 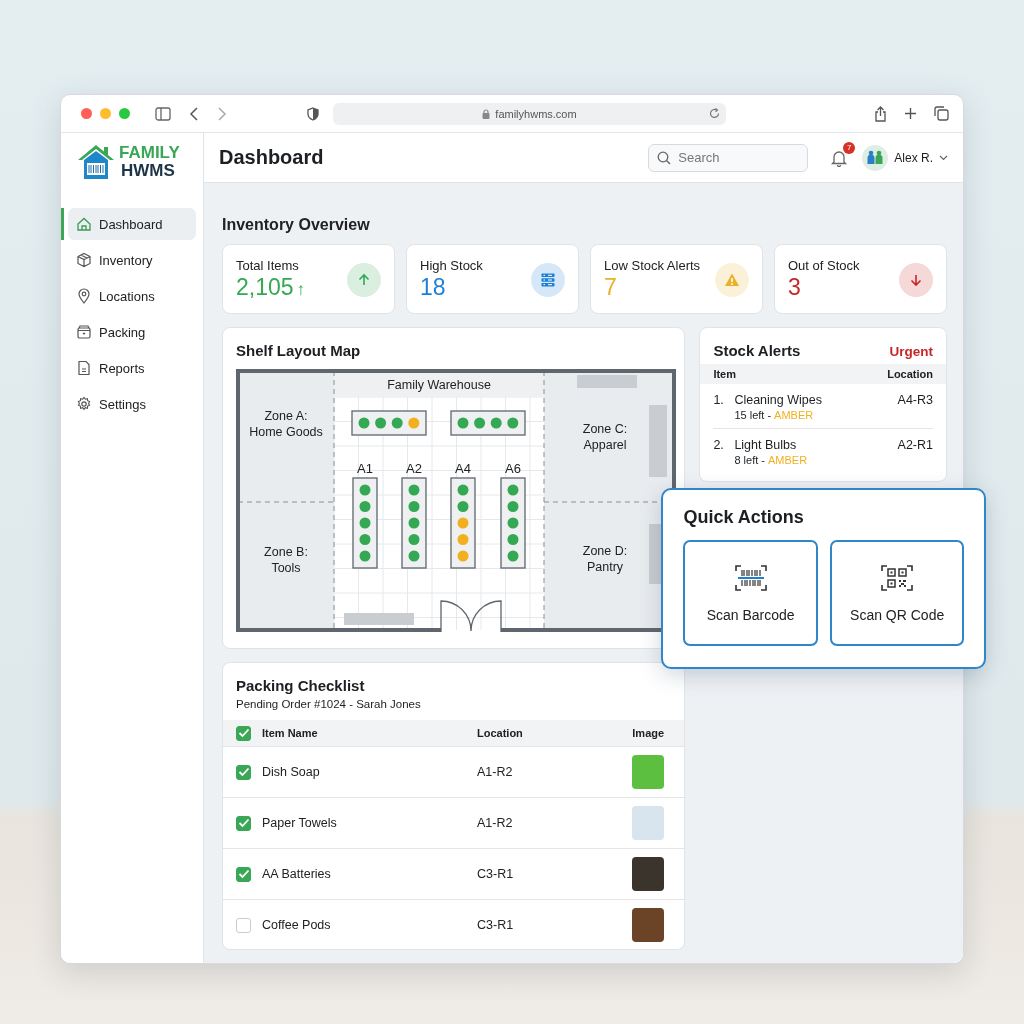 What do you see at coordinates (328, 704) in the screenshot?
I see `order-subtitle: Pending Order #1024 - Sarah Jones` at bounding box center [328, 704].